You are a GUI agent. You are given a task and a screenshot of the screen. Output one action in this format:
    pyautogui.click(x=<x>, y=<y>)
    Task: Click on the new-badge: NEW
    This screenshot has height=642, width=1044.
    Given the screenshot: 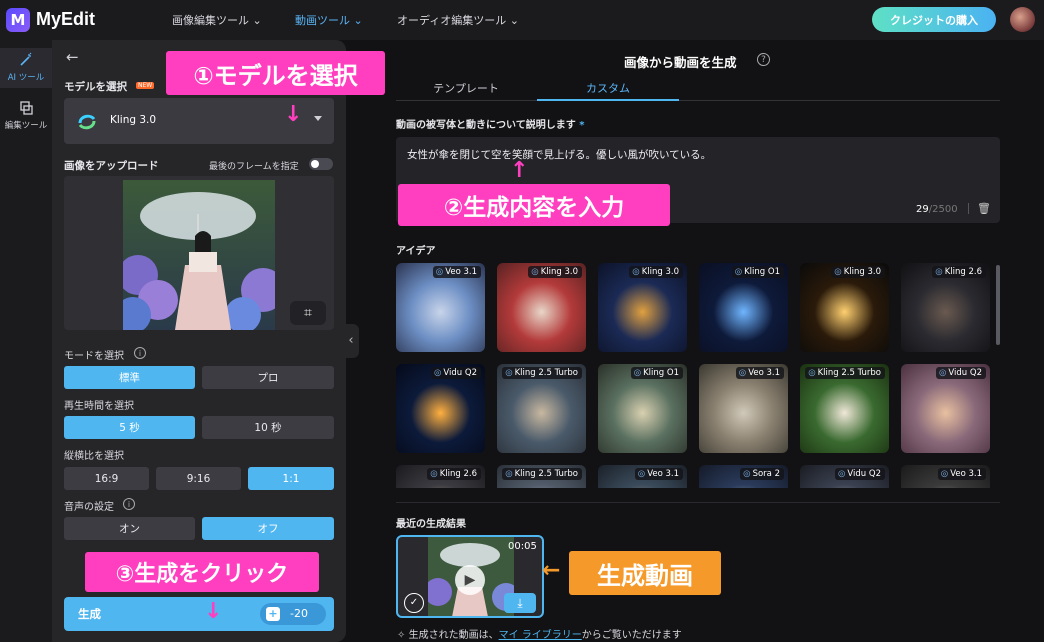 What is the action you would take?
    pyautogui.click(x=145, y=85)
    